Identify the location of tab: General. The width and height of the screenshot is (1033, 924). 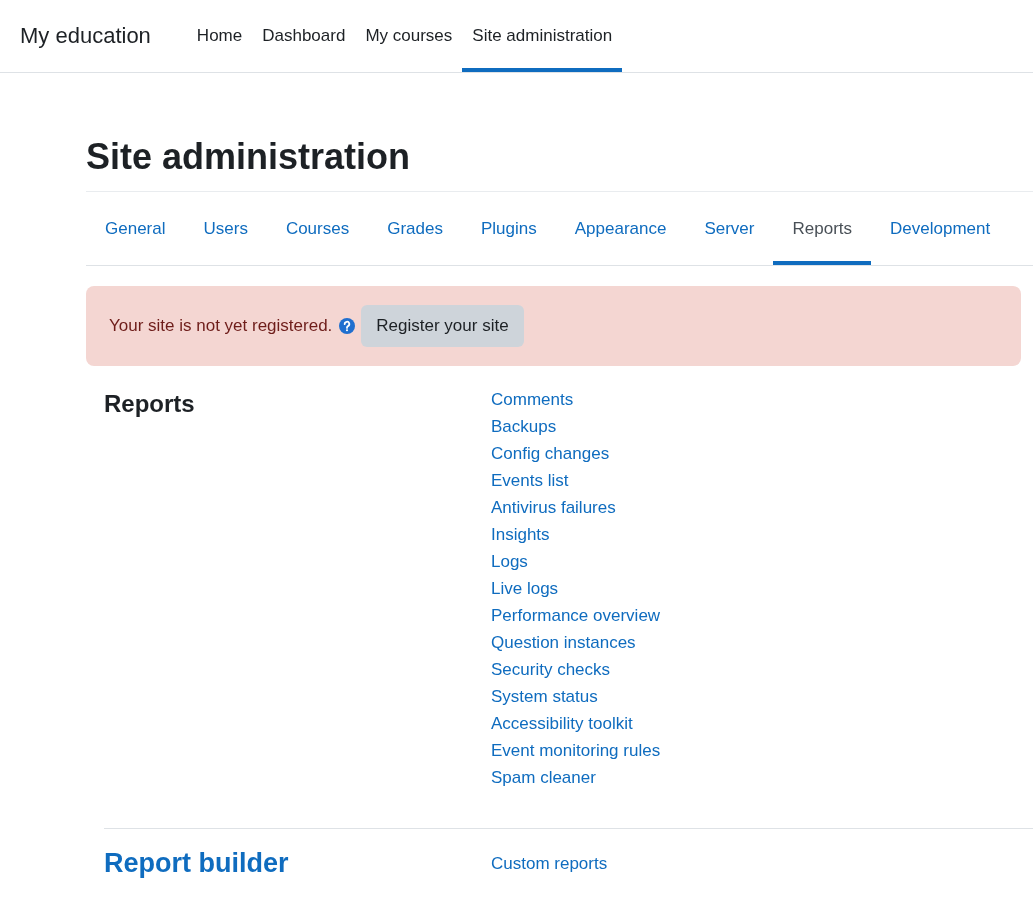
(135, 228).